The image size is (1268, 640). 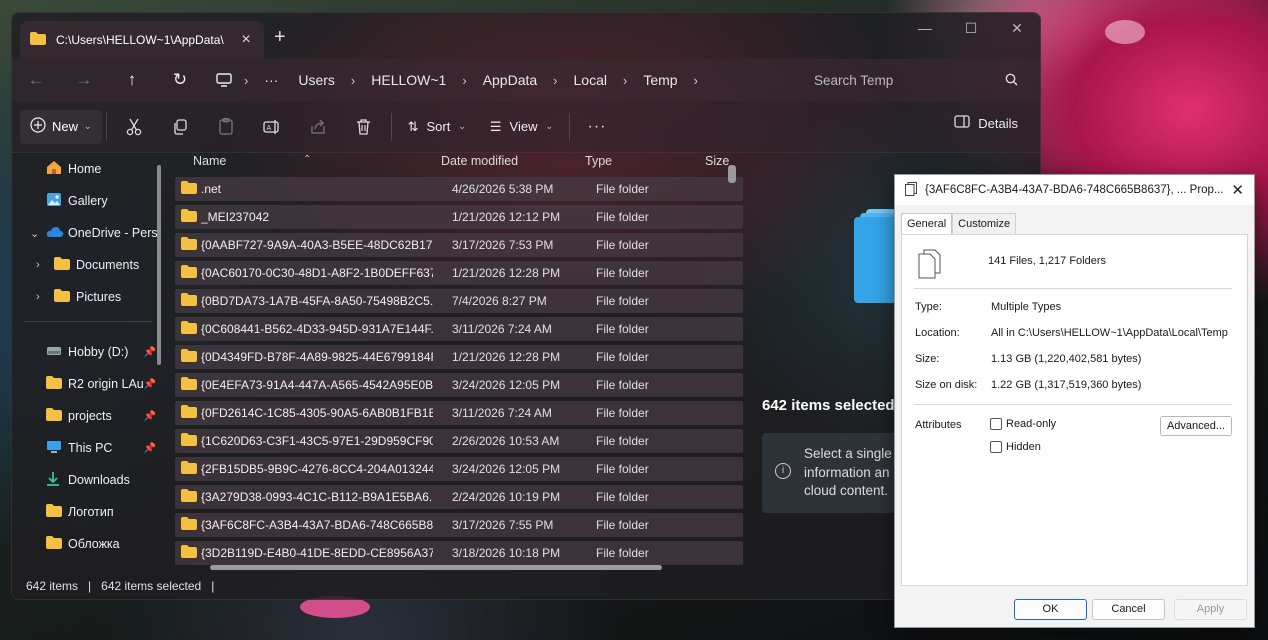 I want to click on readonly-checkbox: Read-only, so click(x=1023, y=424).